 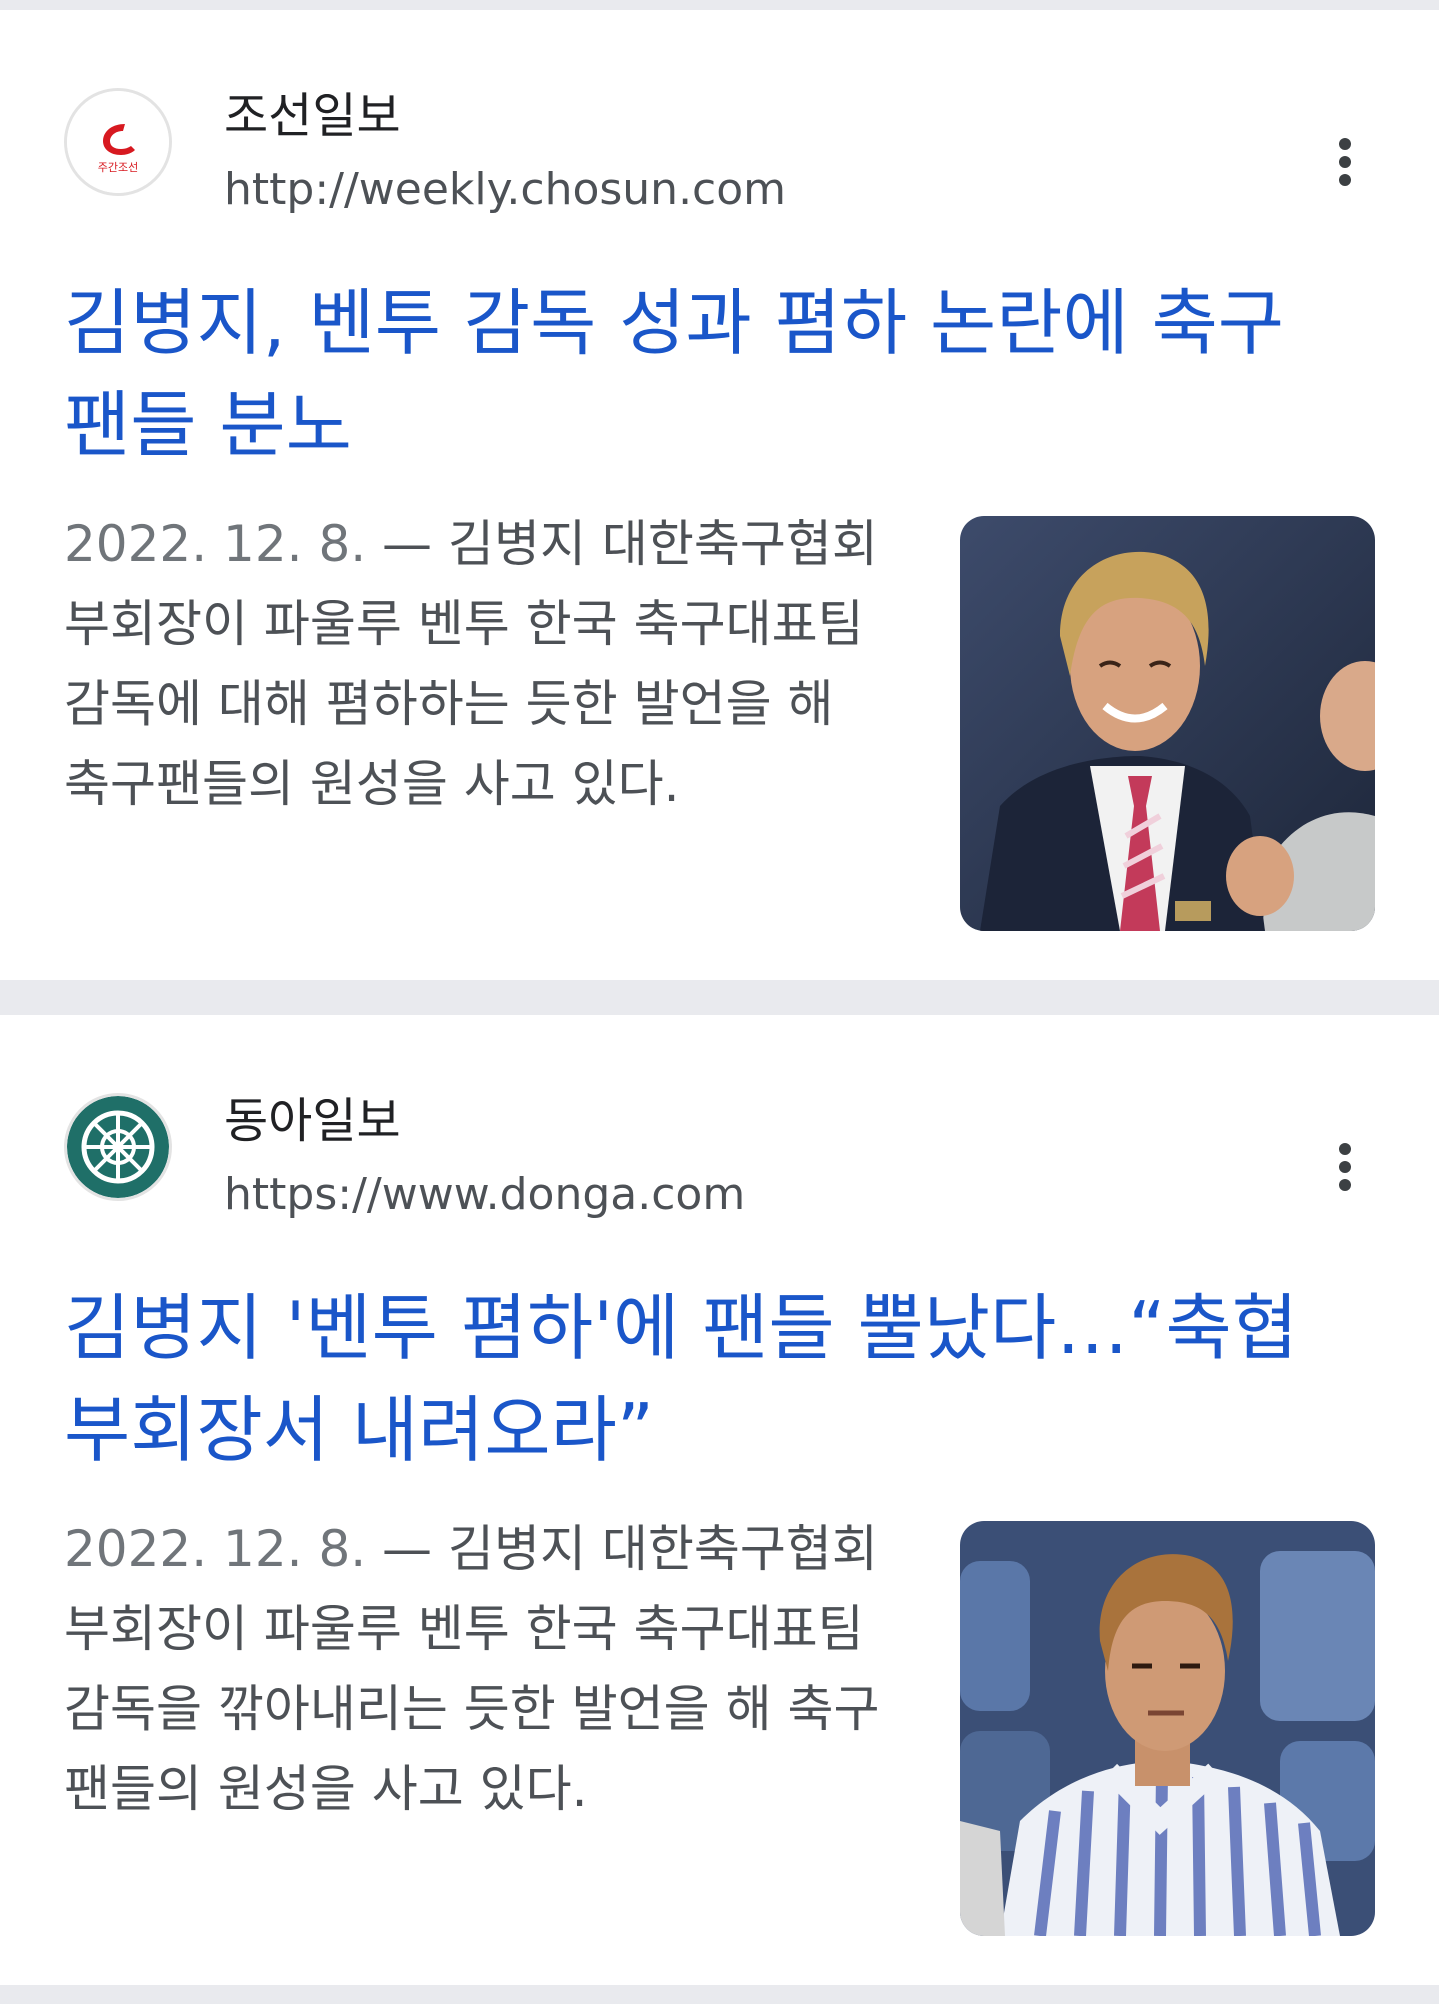 I want to click on result-headline-link: 김병지, 벤투 감독 성과 폄하 논란에 축구 팬들 분노, so click(x=704, y=374).